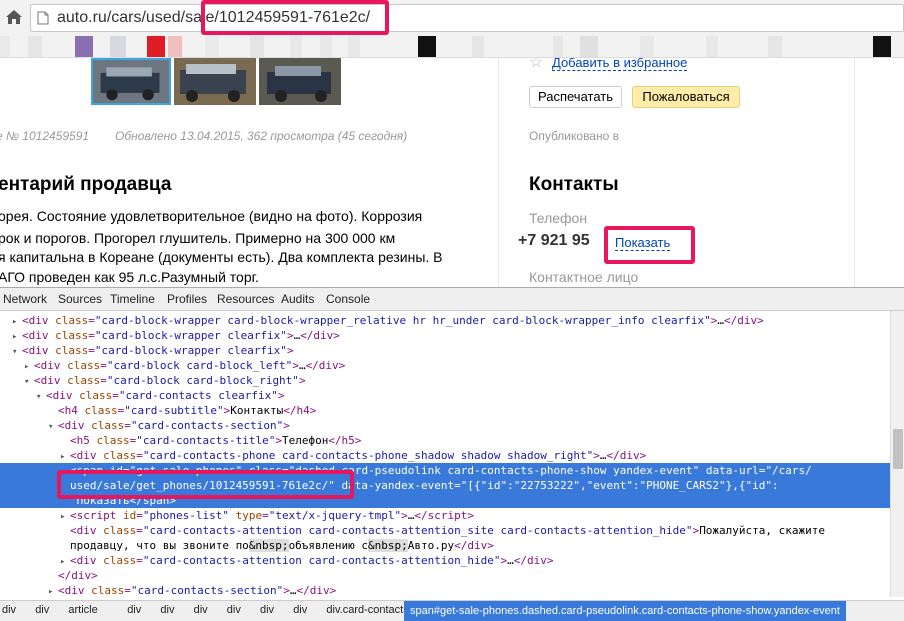 This screenshot has height=621, width=904. I want to click on phone-number: +7 921 95, so click(554, 240).